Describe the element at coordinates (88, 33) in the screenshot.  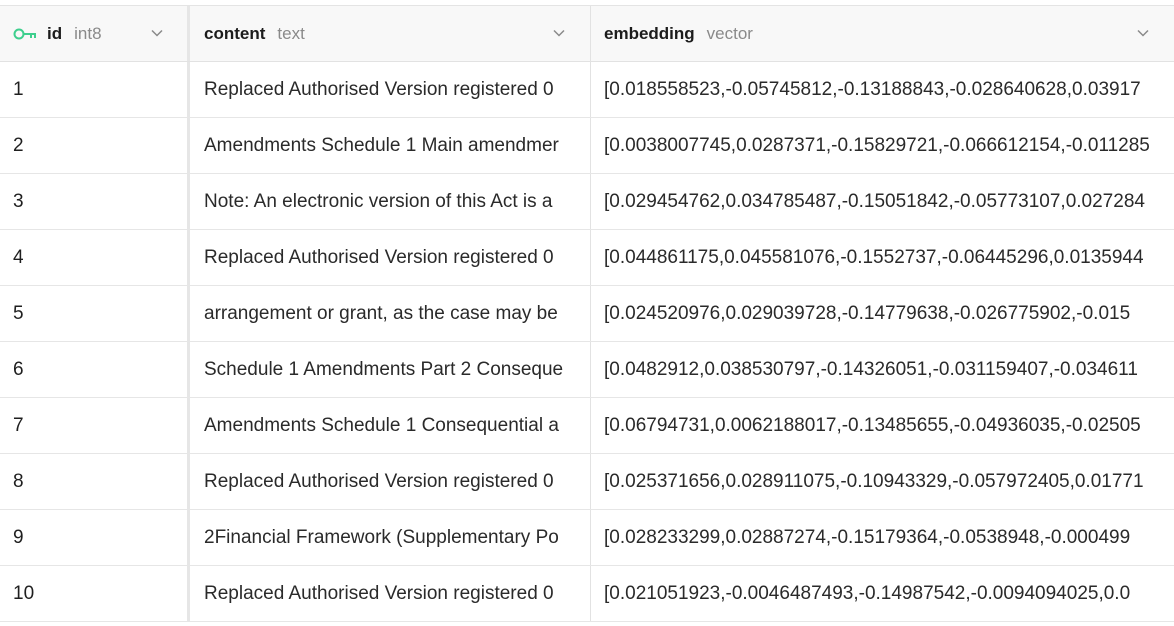
I see `column-type: int8` at that location.